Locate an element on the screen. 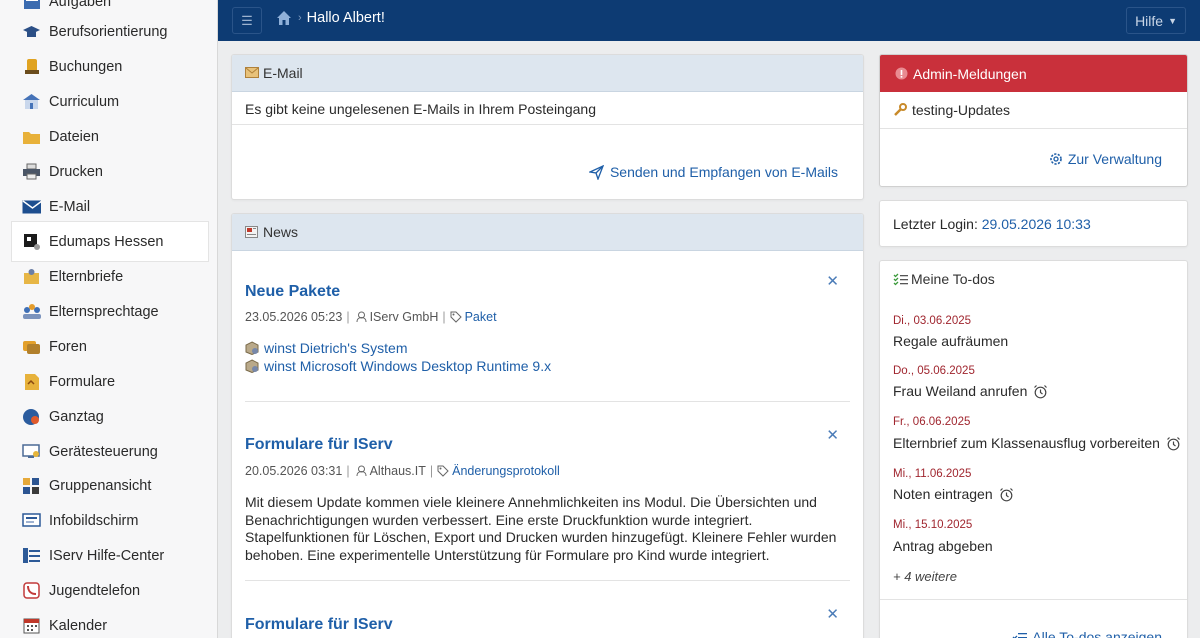 The width and height of the screenshot is (1200, 638). news-item-author: Althaus.IT is located at coordinates (397, 471).